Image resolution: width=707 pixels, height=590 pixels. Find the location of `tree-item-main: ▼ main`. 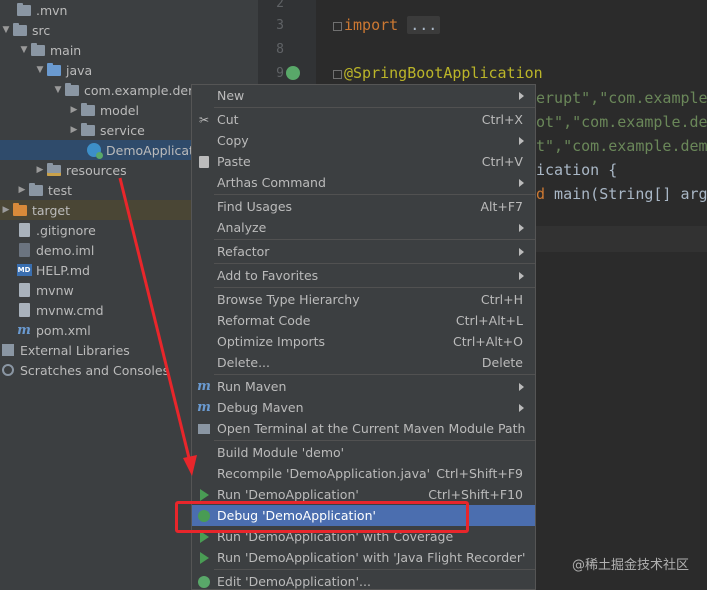

tree-item-main: ▼ main is located at coordinates (129, 50).